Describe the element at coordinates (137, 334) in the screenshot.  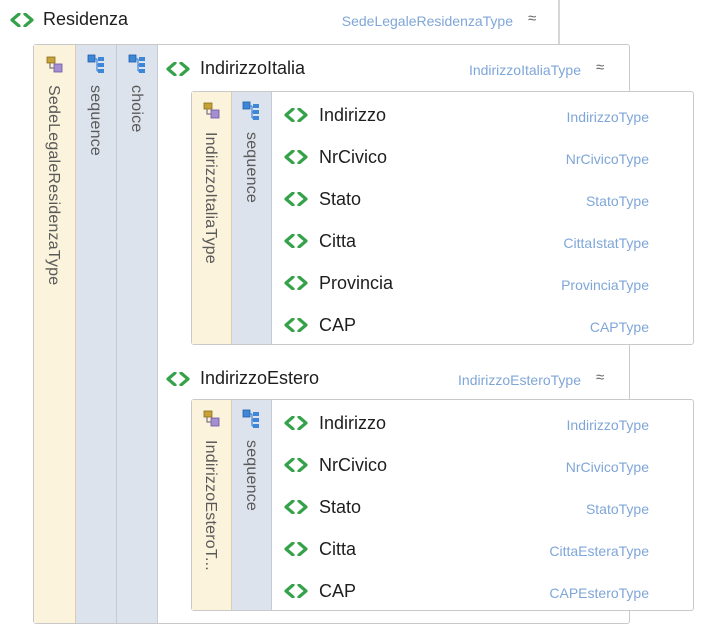
I see `choice-strip: choice` at that location.